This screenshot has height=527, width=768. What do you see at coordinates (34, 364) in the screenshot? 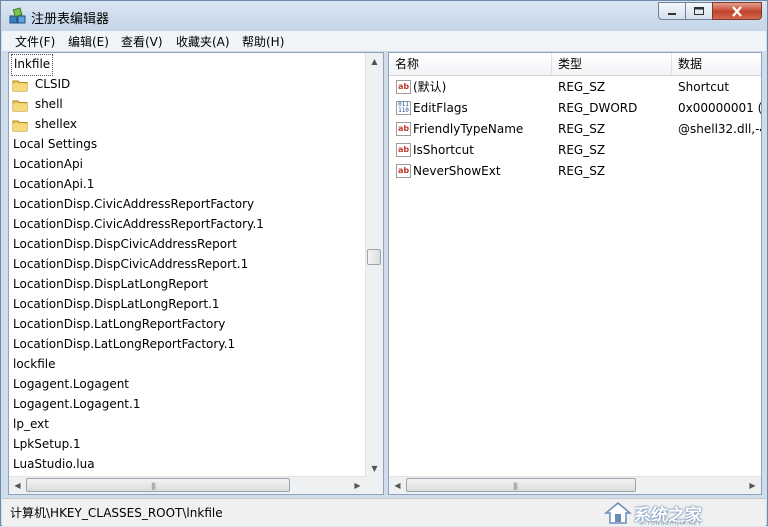
I see `tree-item: lockfile` at bounding box center [34, 364].